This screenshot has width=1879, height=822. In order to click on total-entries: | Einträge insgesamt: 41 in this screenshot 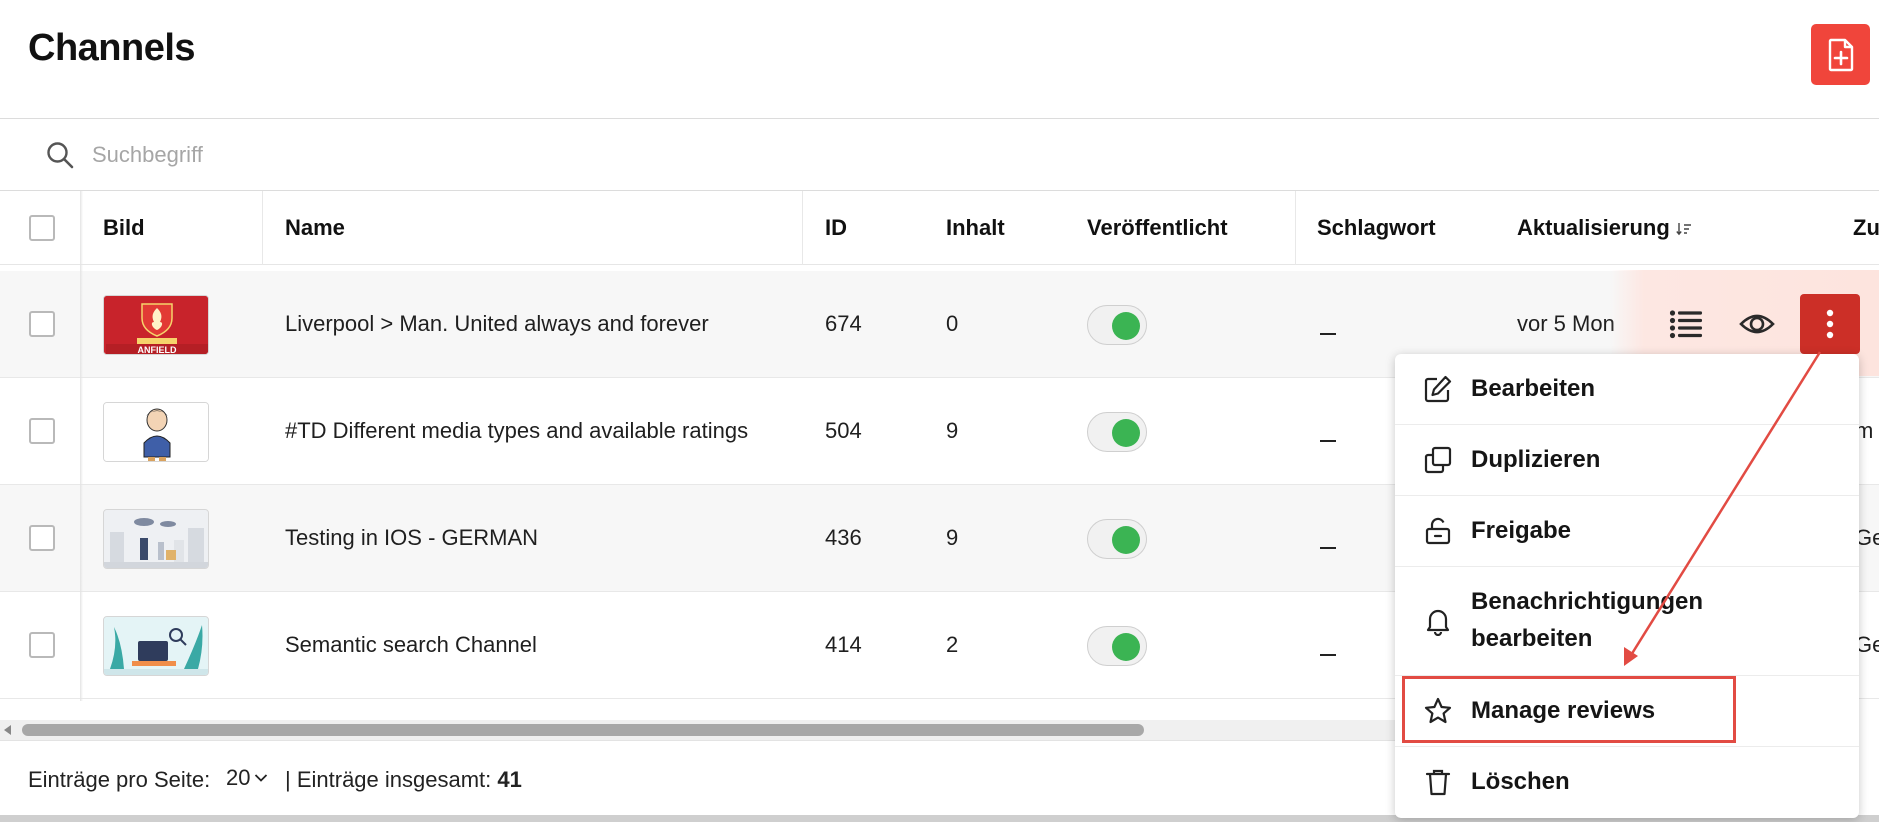, I will do `click(403, 780)`.